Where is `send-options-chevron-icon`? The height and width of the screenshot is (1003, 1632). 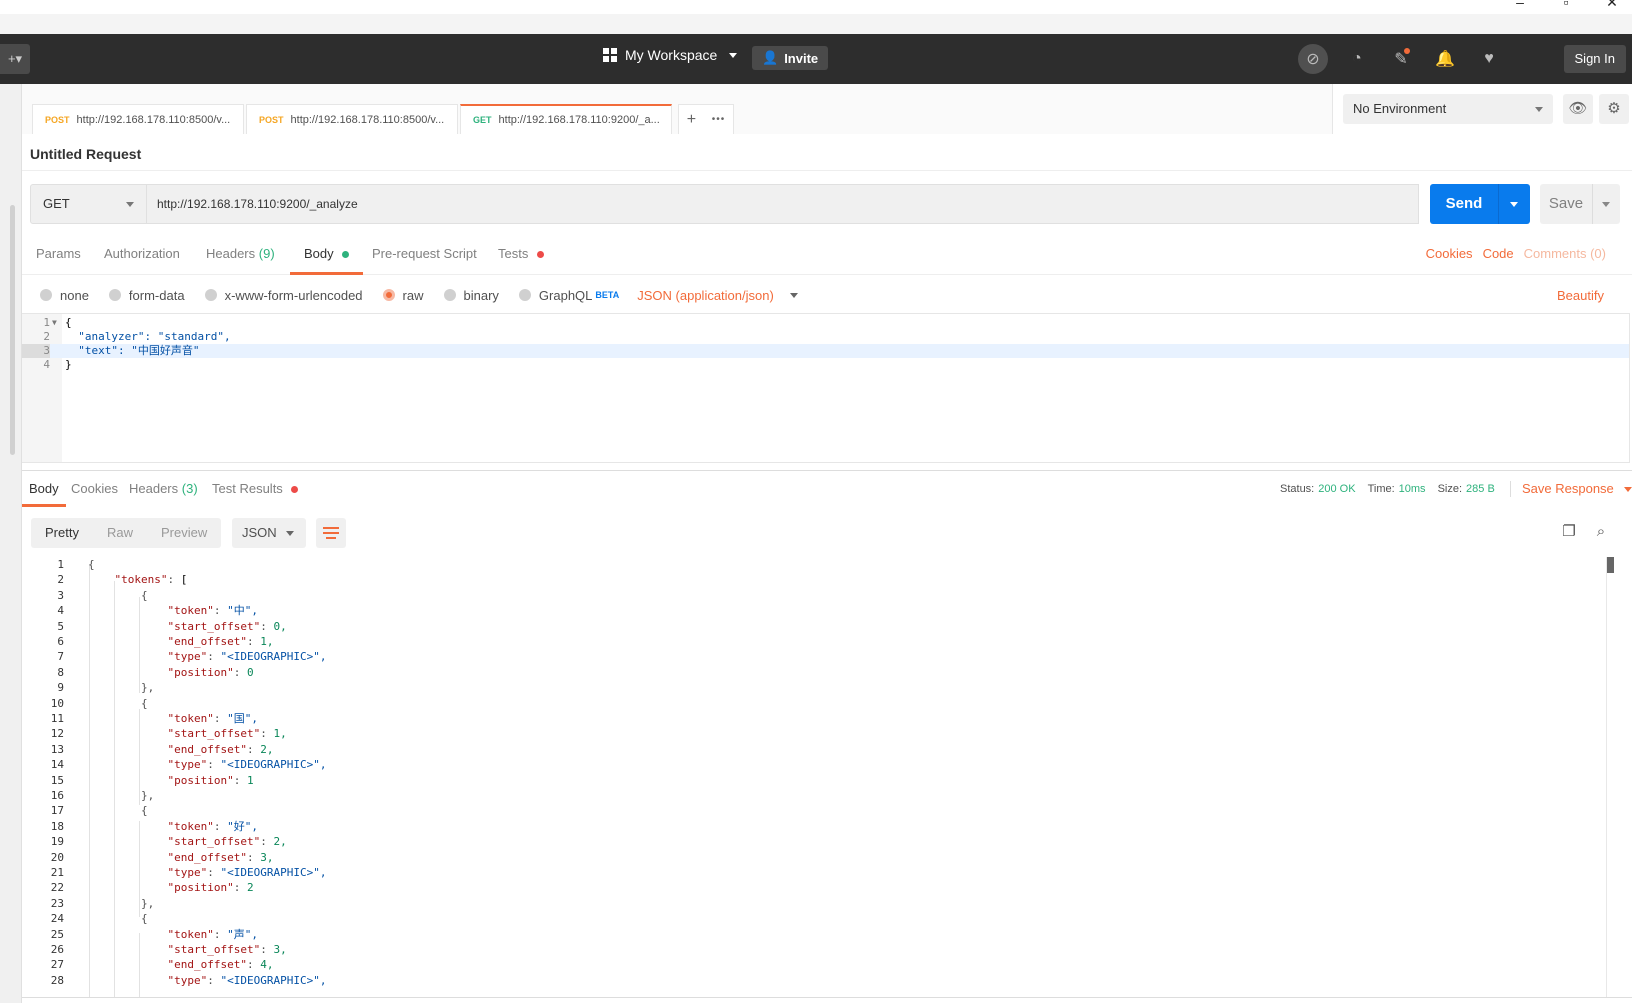 send-options-chevron-icon is located at coordinates (1514, 204).